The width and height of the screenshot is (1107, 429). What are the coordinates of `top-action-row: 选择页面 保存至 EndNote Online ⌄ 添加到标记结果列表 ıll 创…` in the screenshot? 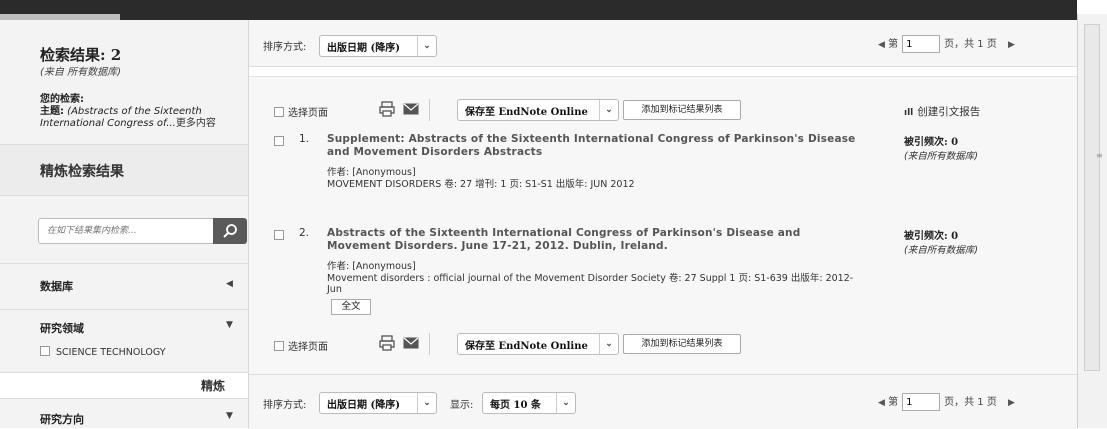 It's located at (663, 112).